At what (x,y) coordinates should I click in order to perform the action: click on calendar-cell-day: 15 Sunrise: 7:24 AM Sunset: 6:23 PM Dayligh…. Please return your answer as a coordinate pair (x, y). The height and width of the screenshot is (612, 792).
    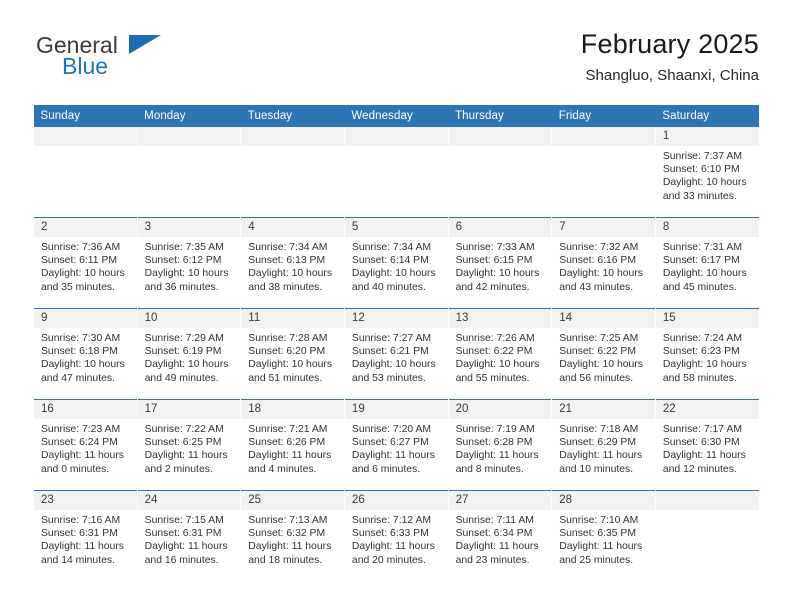
    Looking at the image, I should click on (706, 354).